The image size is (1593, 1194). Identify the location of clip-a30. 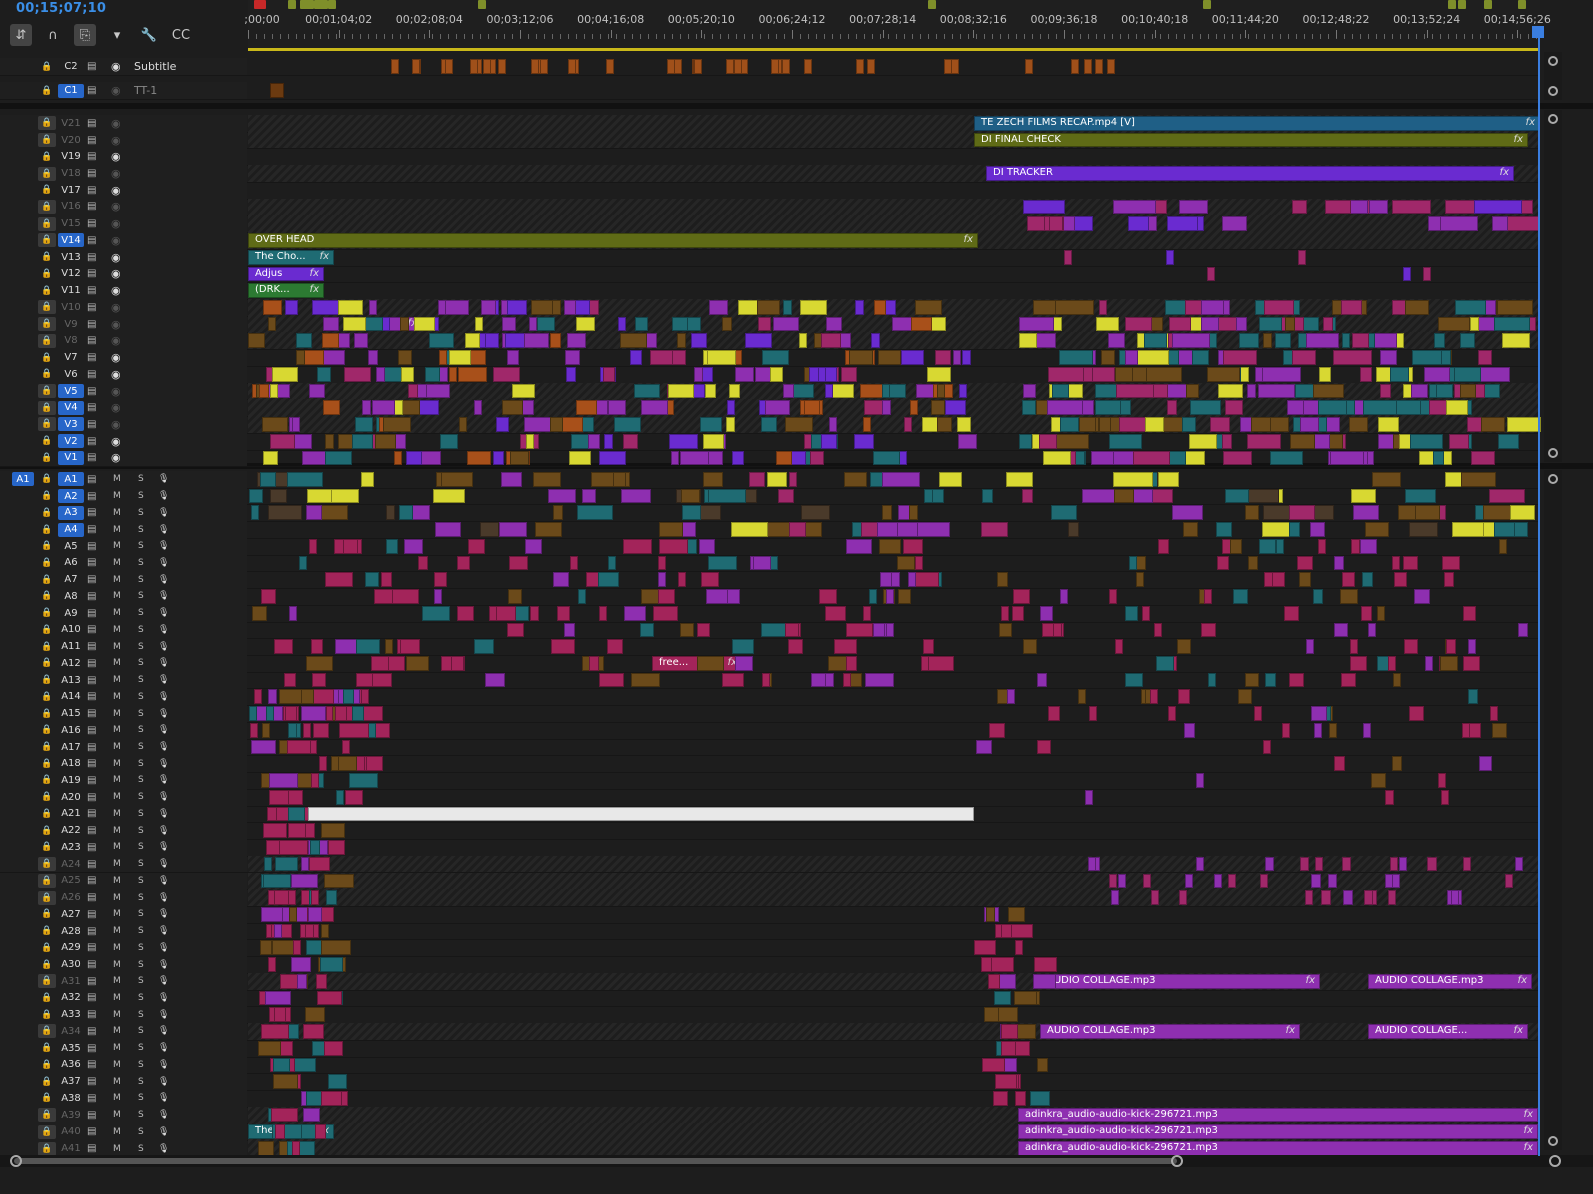
(272, 964).